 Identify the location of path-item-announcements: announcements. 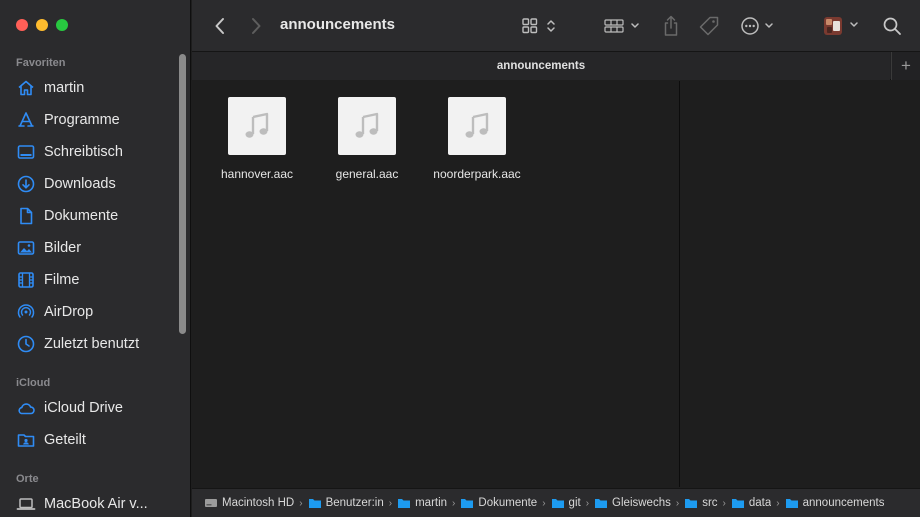
(834, 503).